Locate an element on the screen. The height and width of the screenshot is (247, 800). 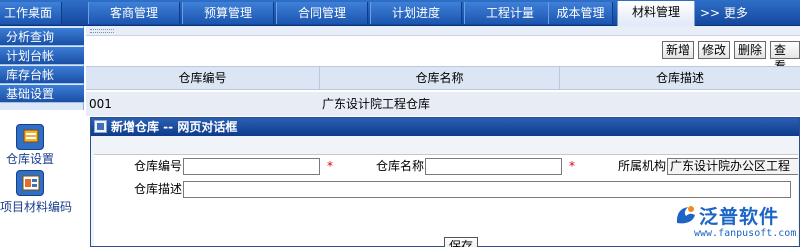
grid-header: 仓库编号 仓库名称 仓库描述 is located at coordinates (443, 78).